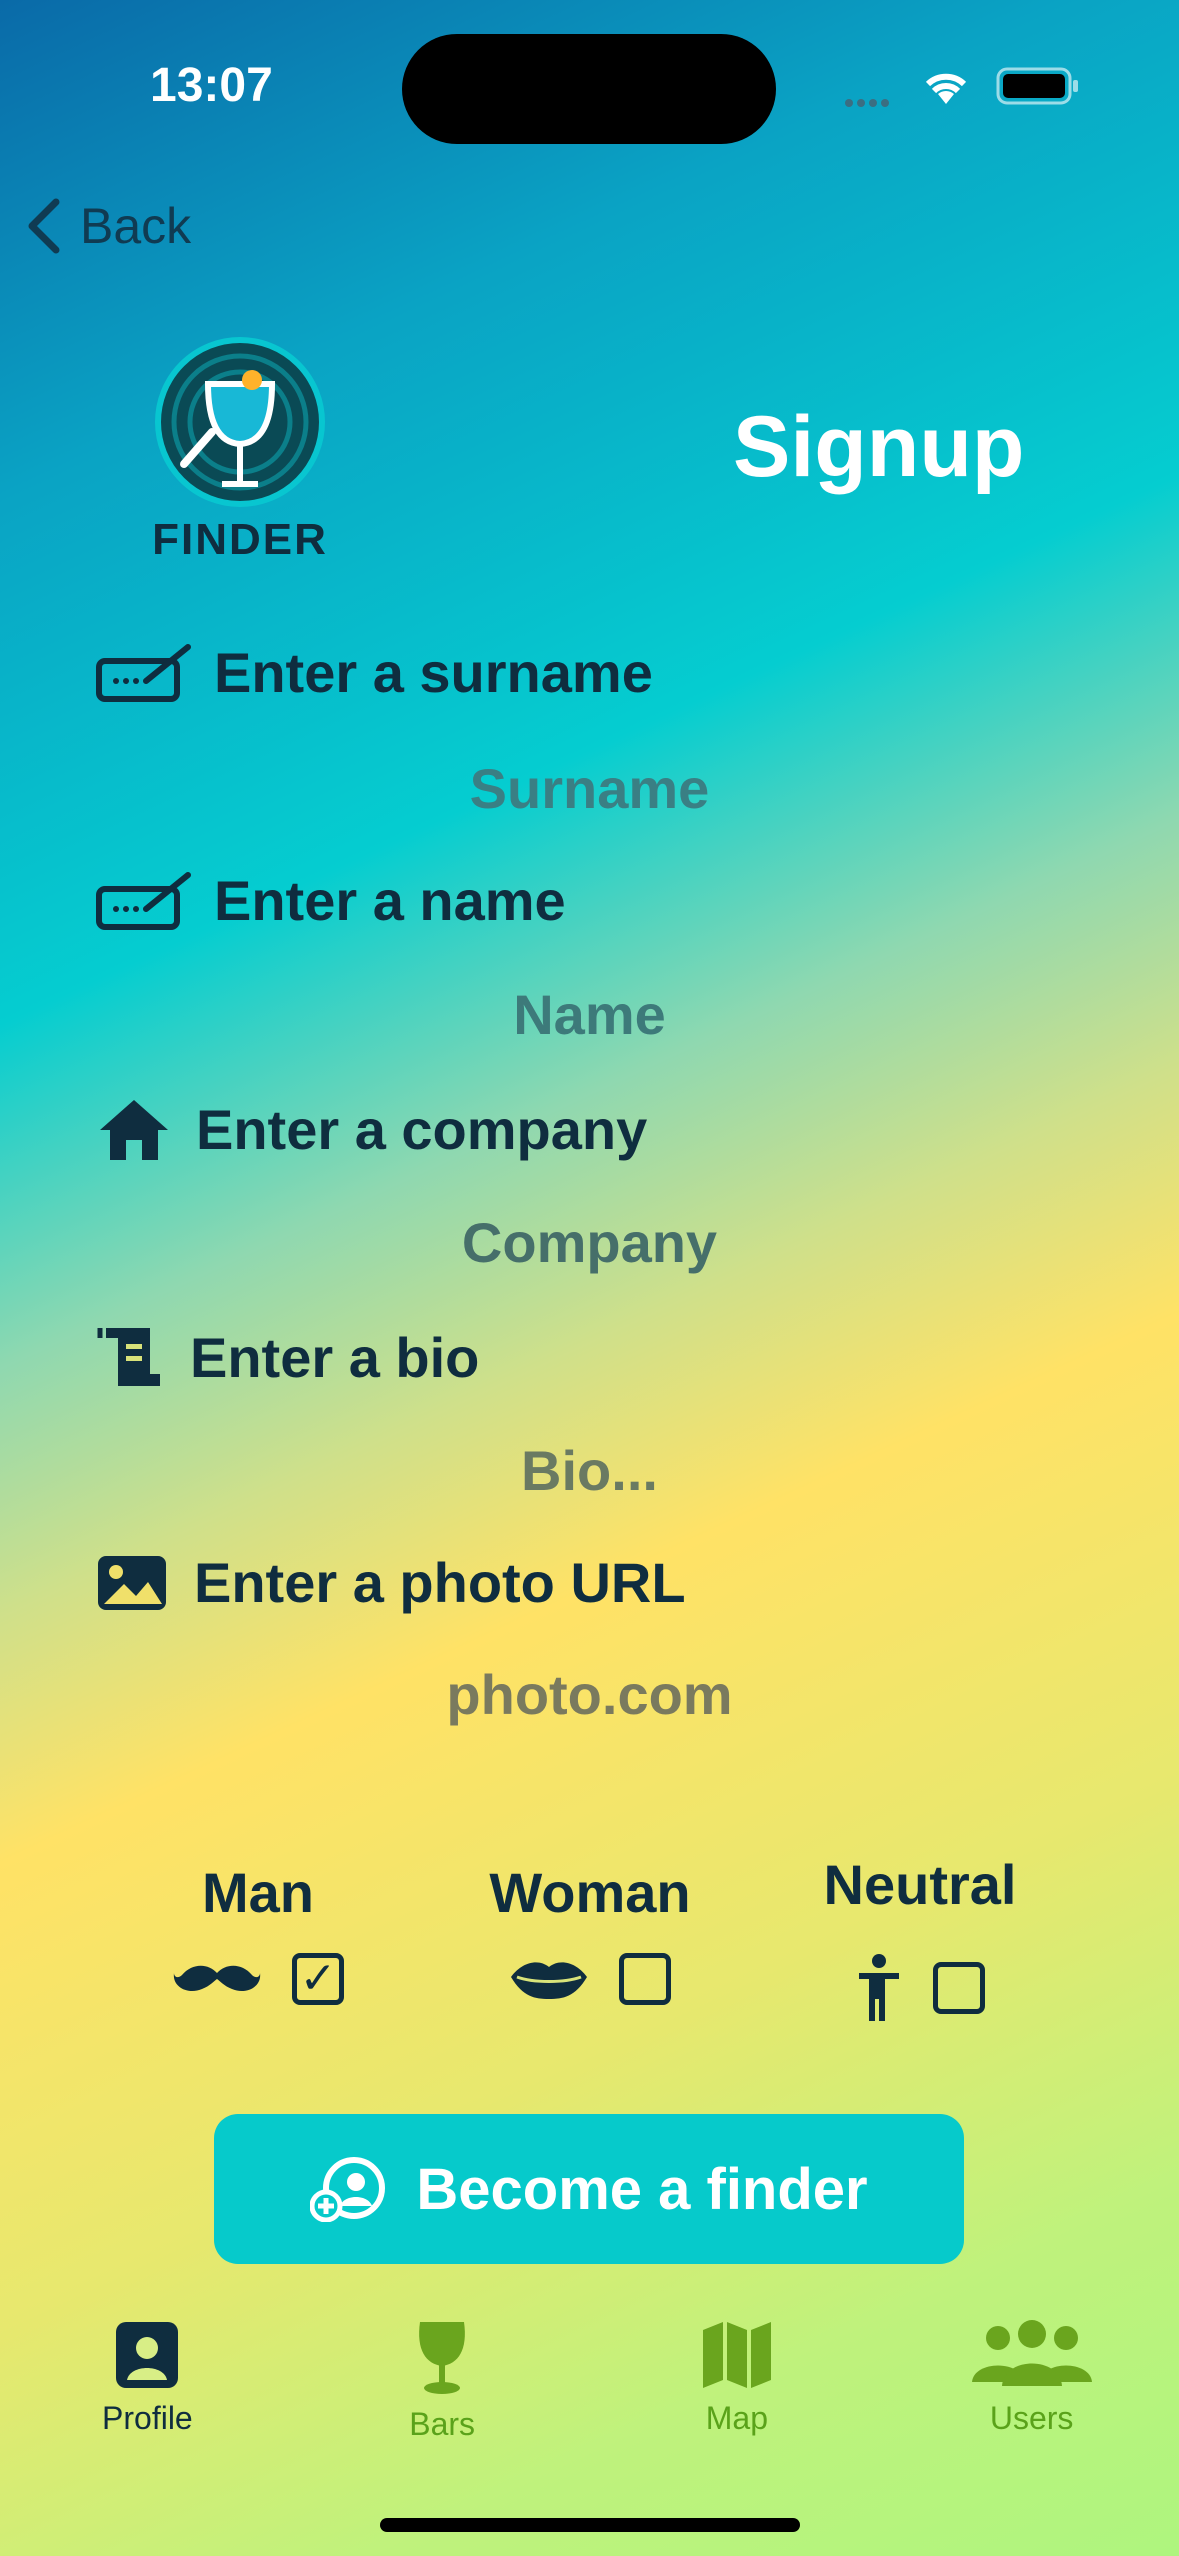  Describe the element at coordinates (258, 1892) in the screenshot. I see `gender-man-label: Man` at that location.